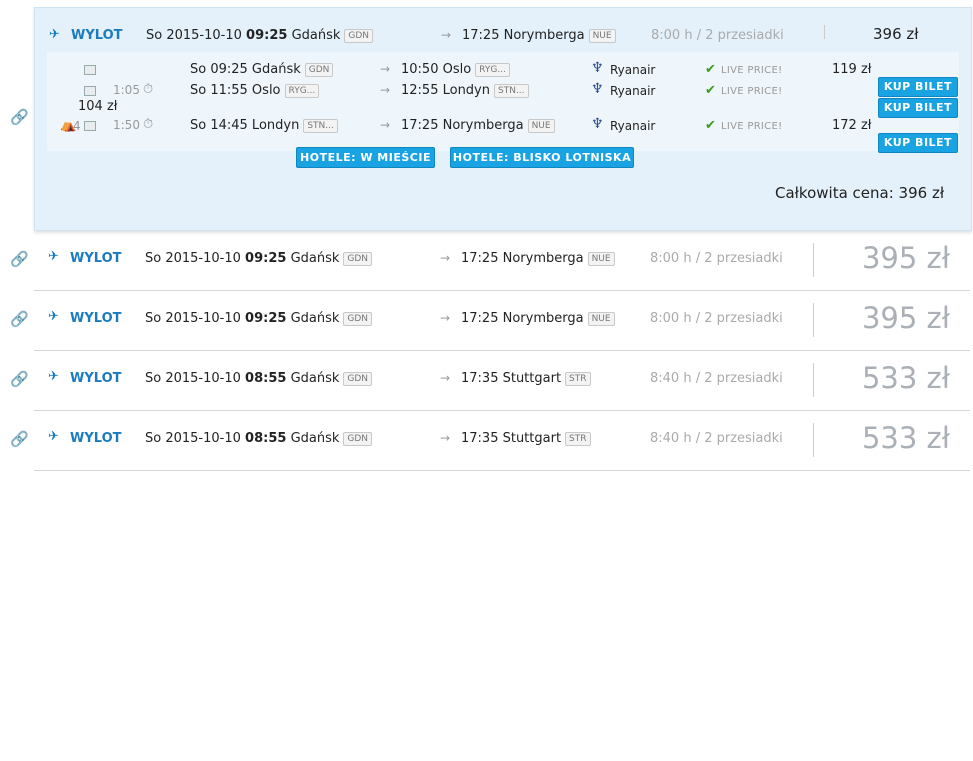 The width and height of the screenshot is (973, 761). What do you see at coordinates (852, 125) in the screenshot?
I see `segment-price: 172 zł` at bounding box center [852, 125].